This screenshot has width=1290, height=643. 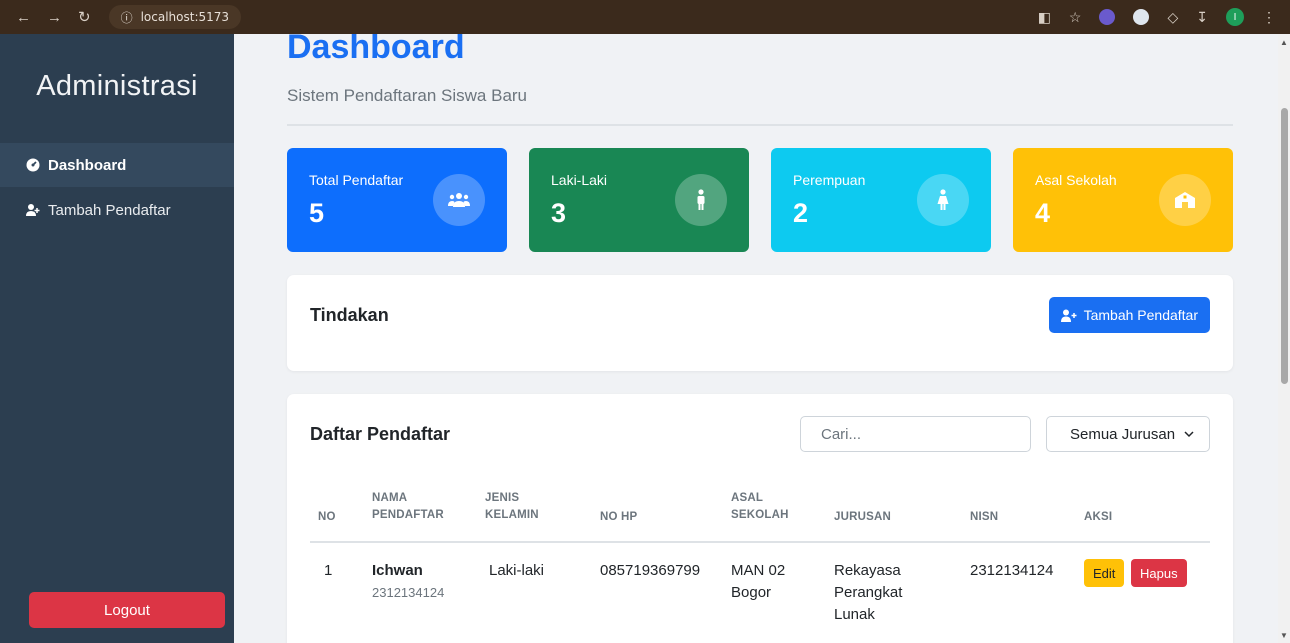 What do you see at coordinates (1202, 17) in the screenshot?
I see `download-icon: ↧` at bounding box center [1202, 17].